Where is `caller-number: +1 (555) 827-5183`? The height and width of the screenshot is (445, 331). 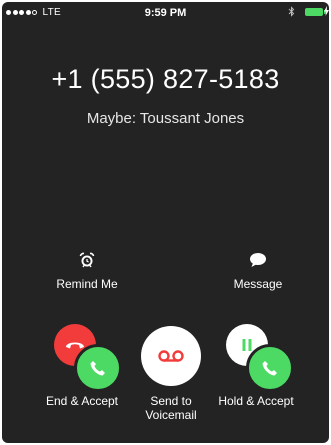 caller-number: +1 (555) 827-5183 is located at coordinates (165, 79).